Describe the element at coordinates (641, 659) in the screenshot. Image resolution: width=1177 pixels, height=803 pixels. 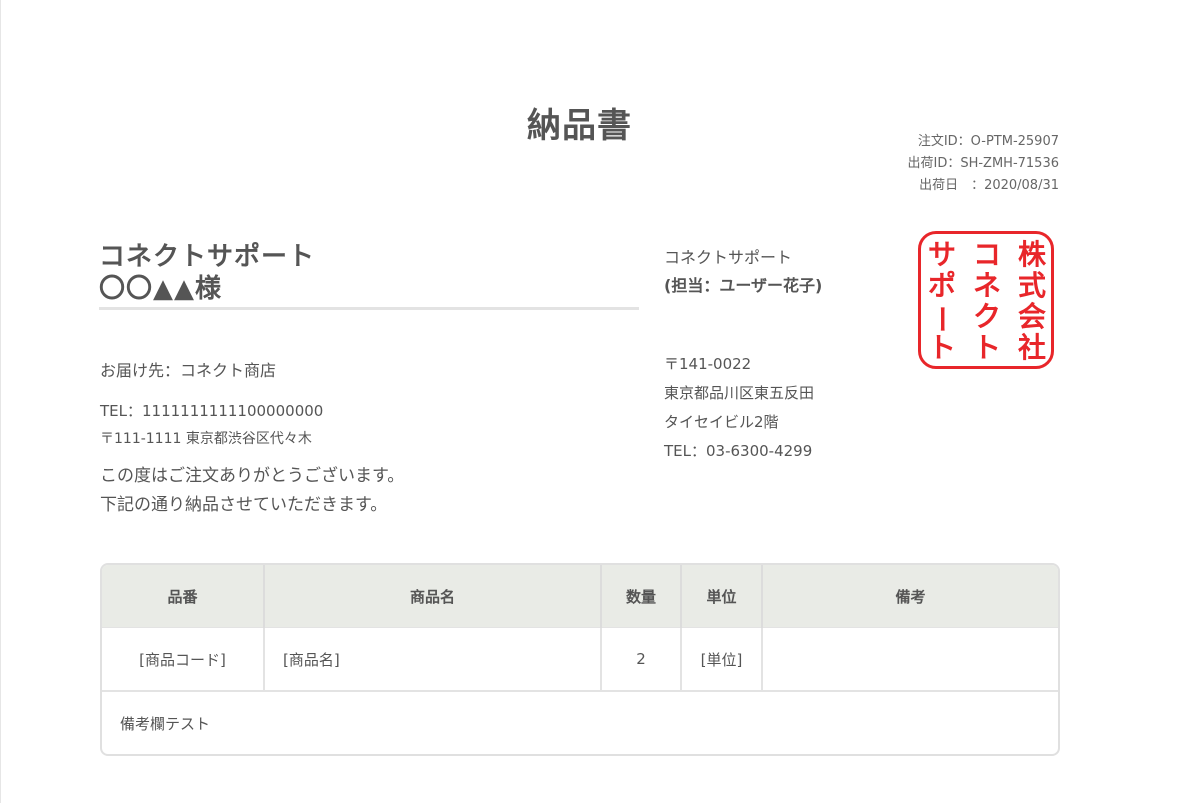
I see `cell-quantity: 2` at that location.